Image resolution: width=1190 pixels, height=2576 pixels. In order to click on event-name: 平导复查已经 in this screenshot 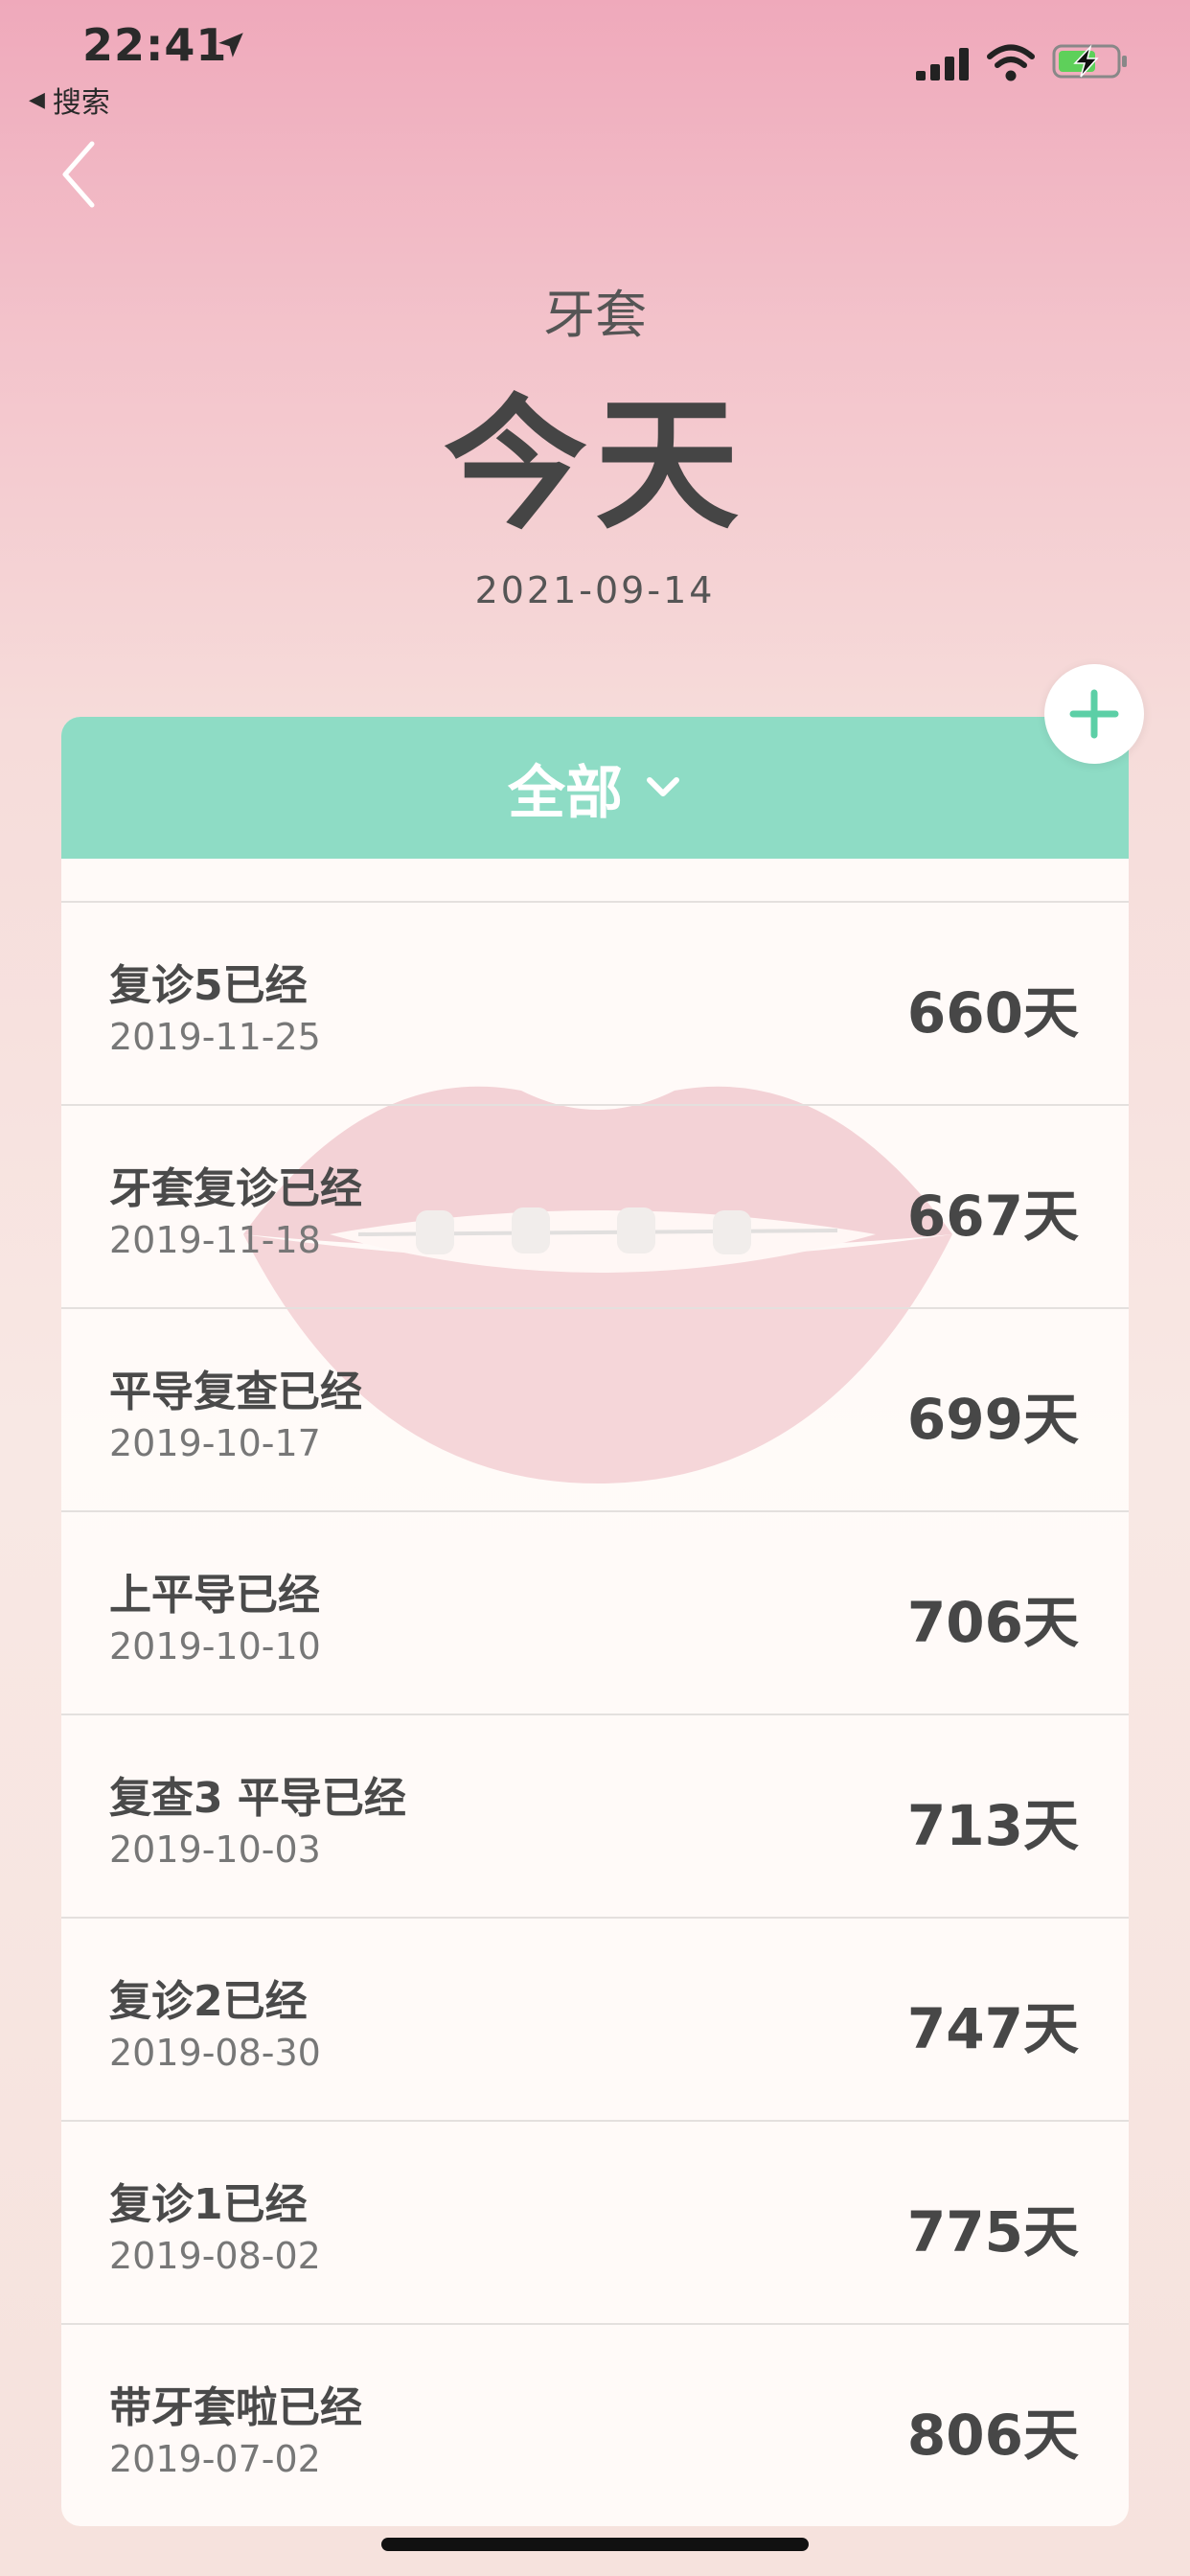, I will do `click(236, 1392)`.